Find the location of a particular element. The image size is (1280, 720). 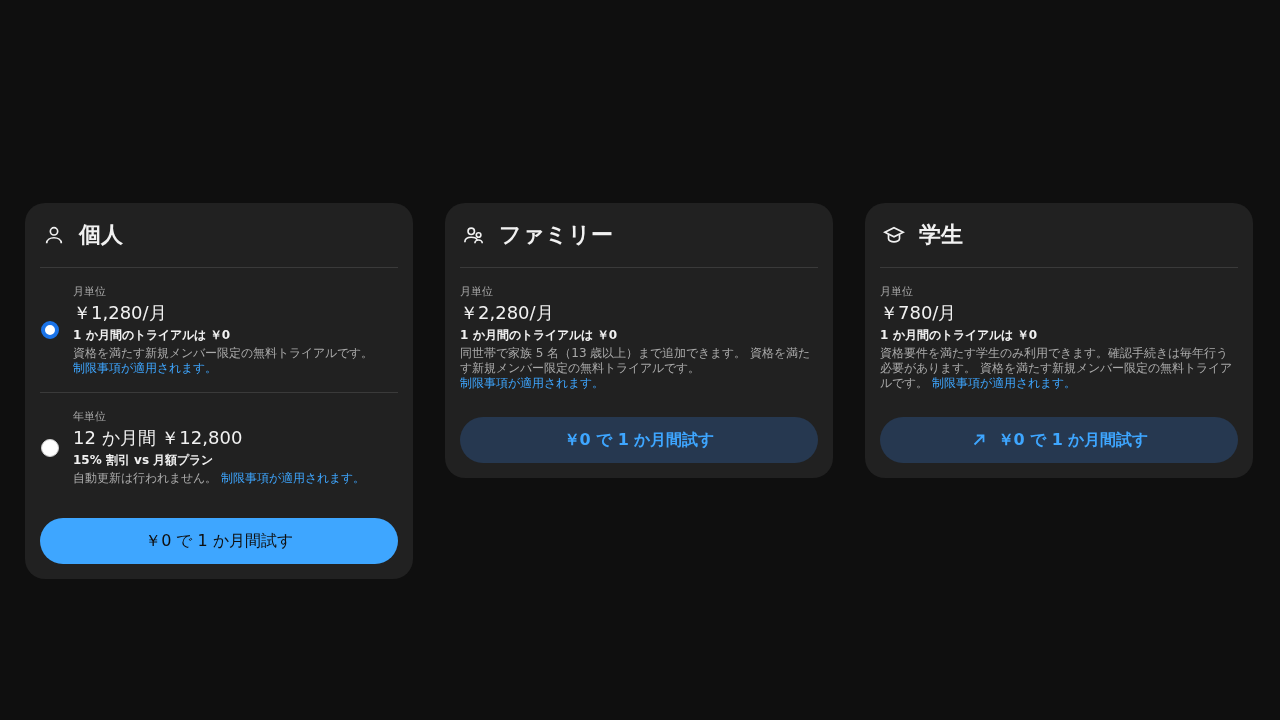

plan-description: 同世帯で家族 5 名（13 歳以上）まで追加できます。 資格を満たす新規メンバー限定の無料トライアルです。 制限事項が適用されます。 is located at coordinates (636, 368).